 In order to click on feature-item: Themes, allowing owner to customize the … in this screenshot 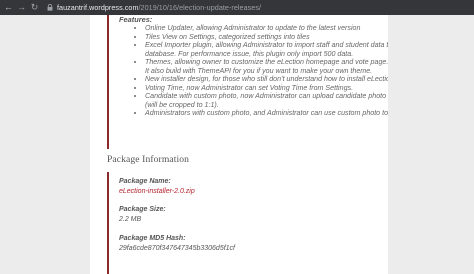, I will do `click(266, 66)`.